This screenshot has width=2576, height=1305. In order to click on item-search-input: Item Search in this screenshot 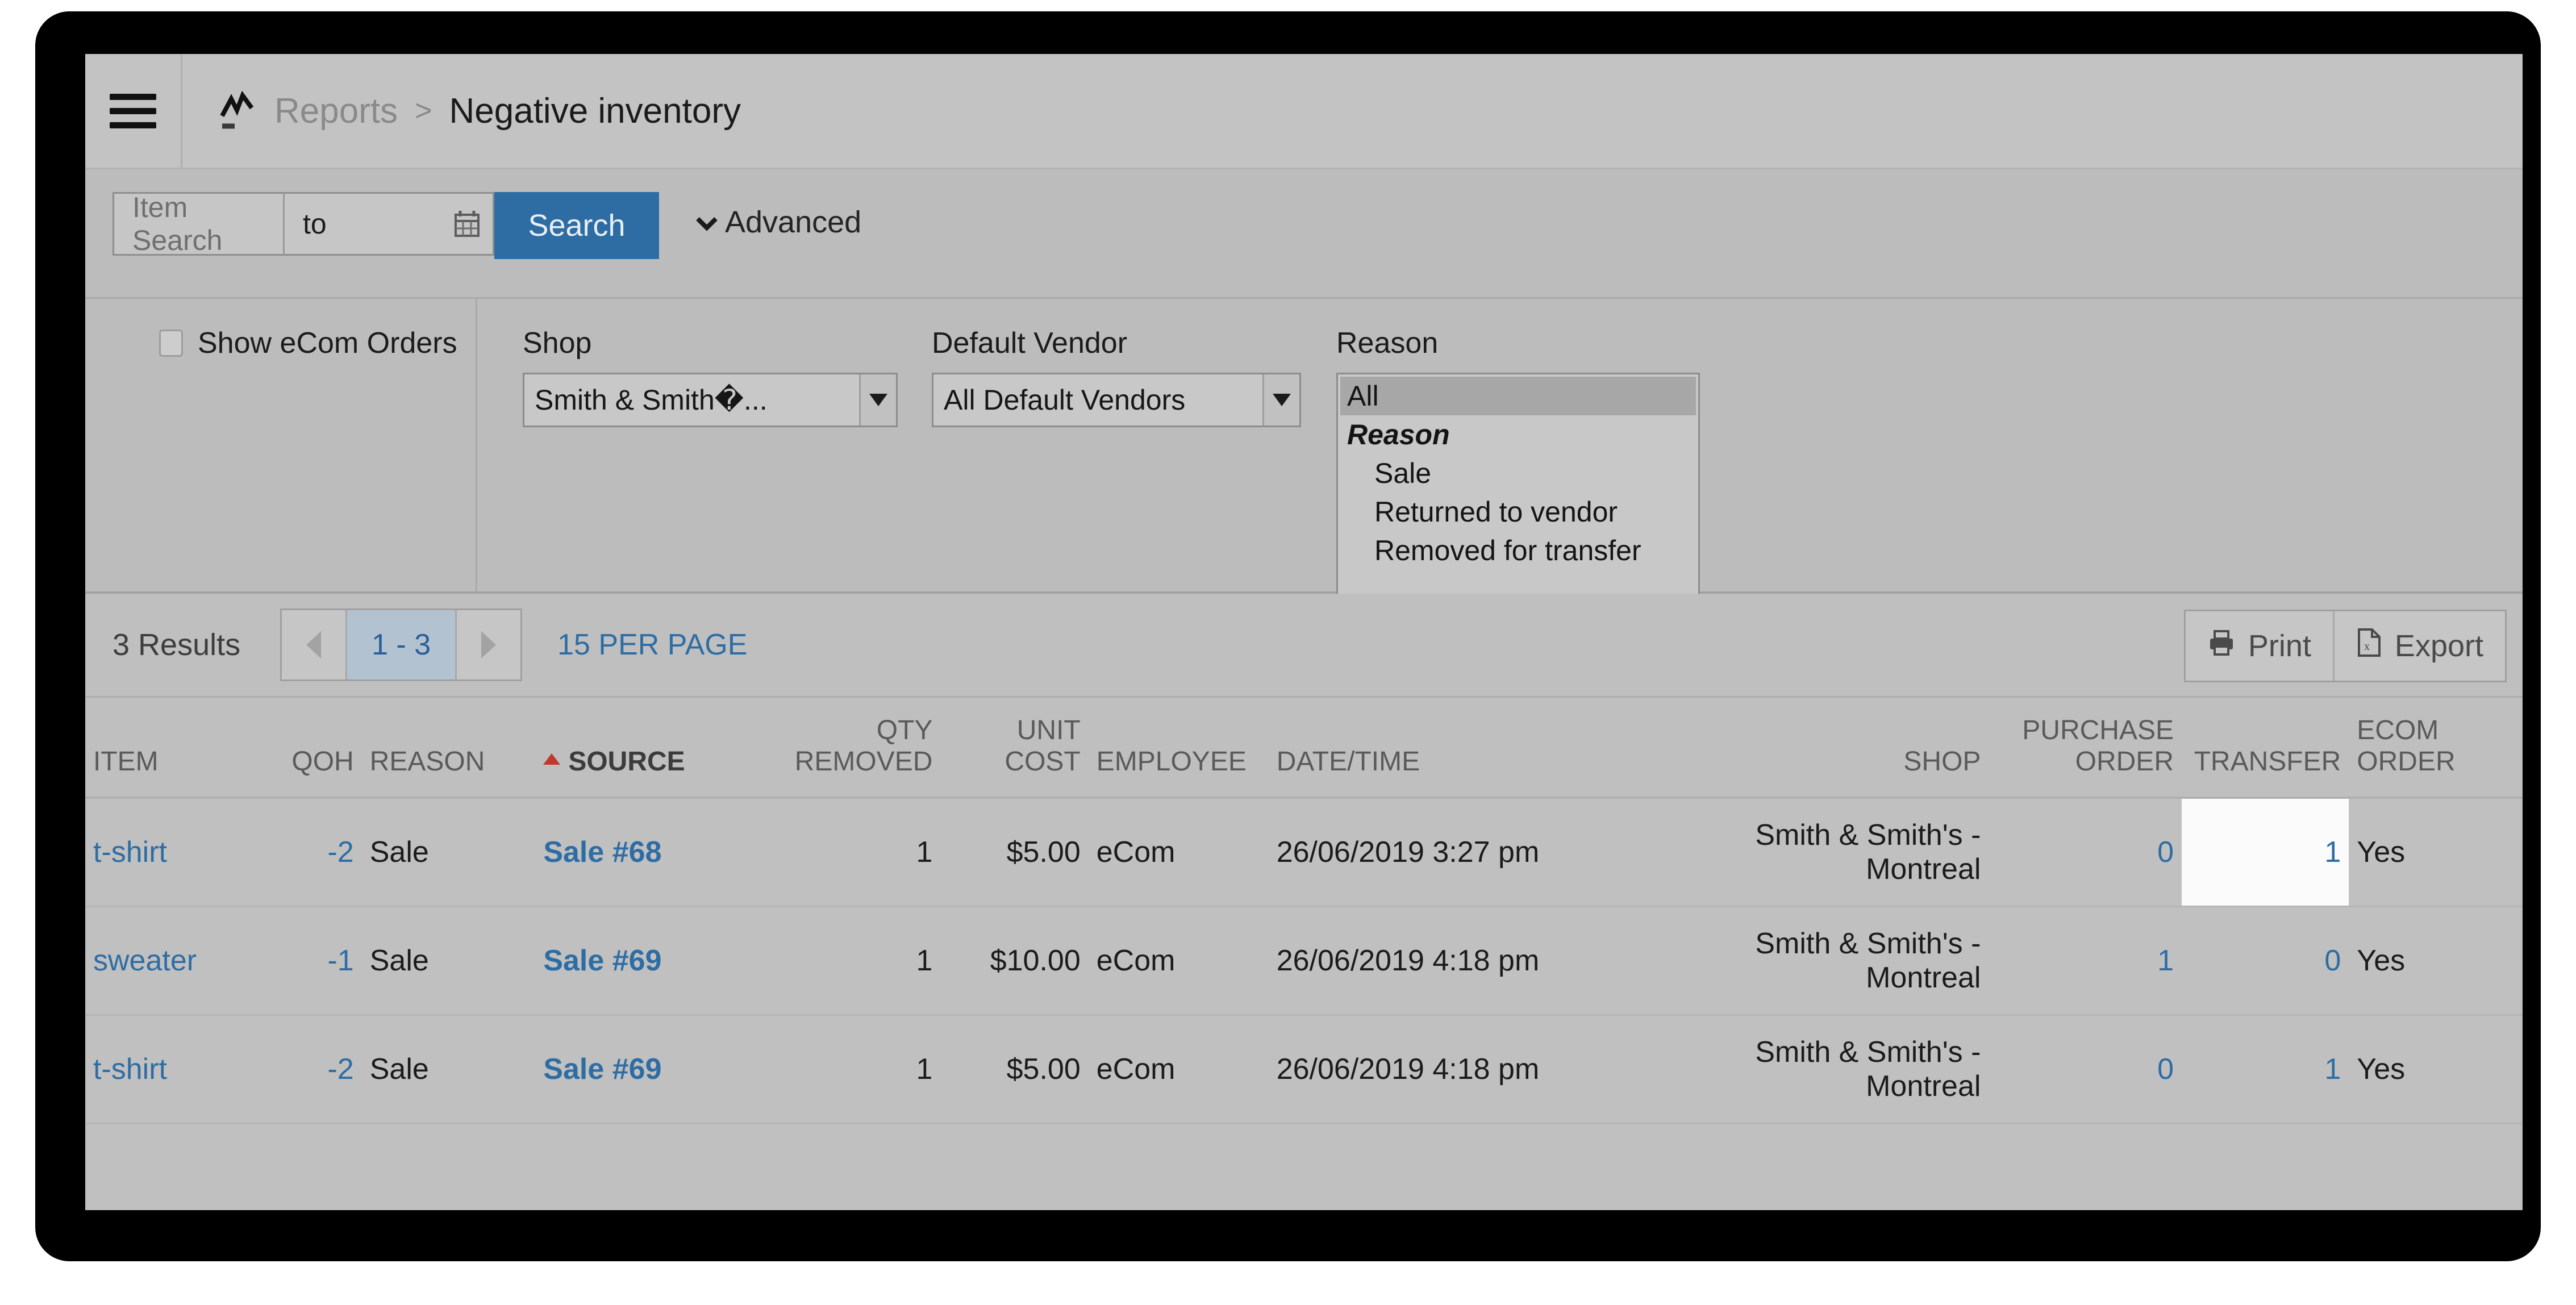, I will do `click(198, 223)`.